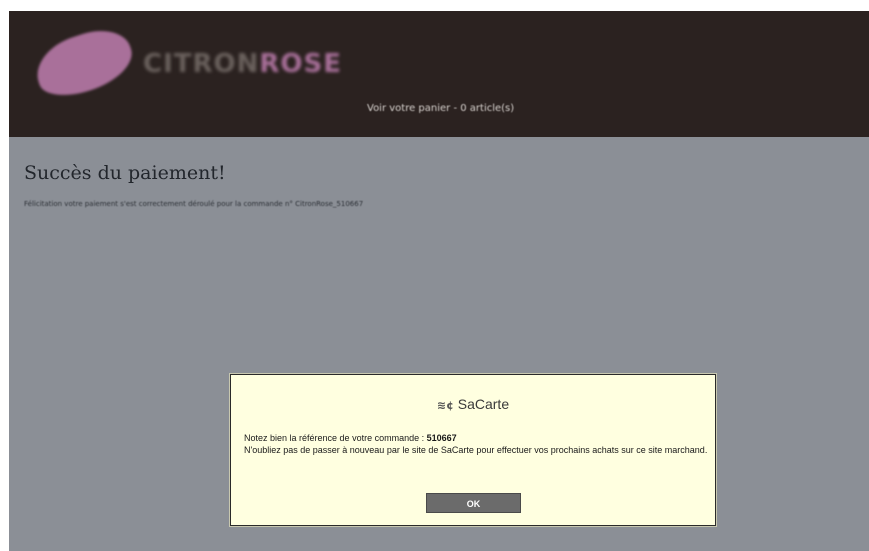 Image resolution: width=869 pixels, height=551 pixels. Describe the element at coordinates (84, 63) in the screenshot. I see `logo-lemon-icon` at that location.